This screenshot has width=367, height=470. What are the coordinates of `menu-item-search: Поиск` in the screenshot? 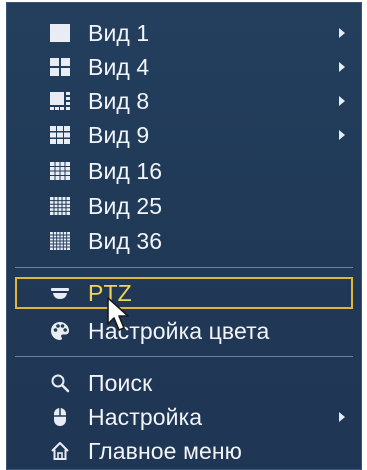 It's located at (184, 383).